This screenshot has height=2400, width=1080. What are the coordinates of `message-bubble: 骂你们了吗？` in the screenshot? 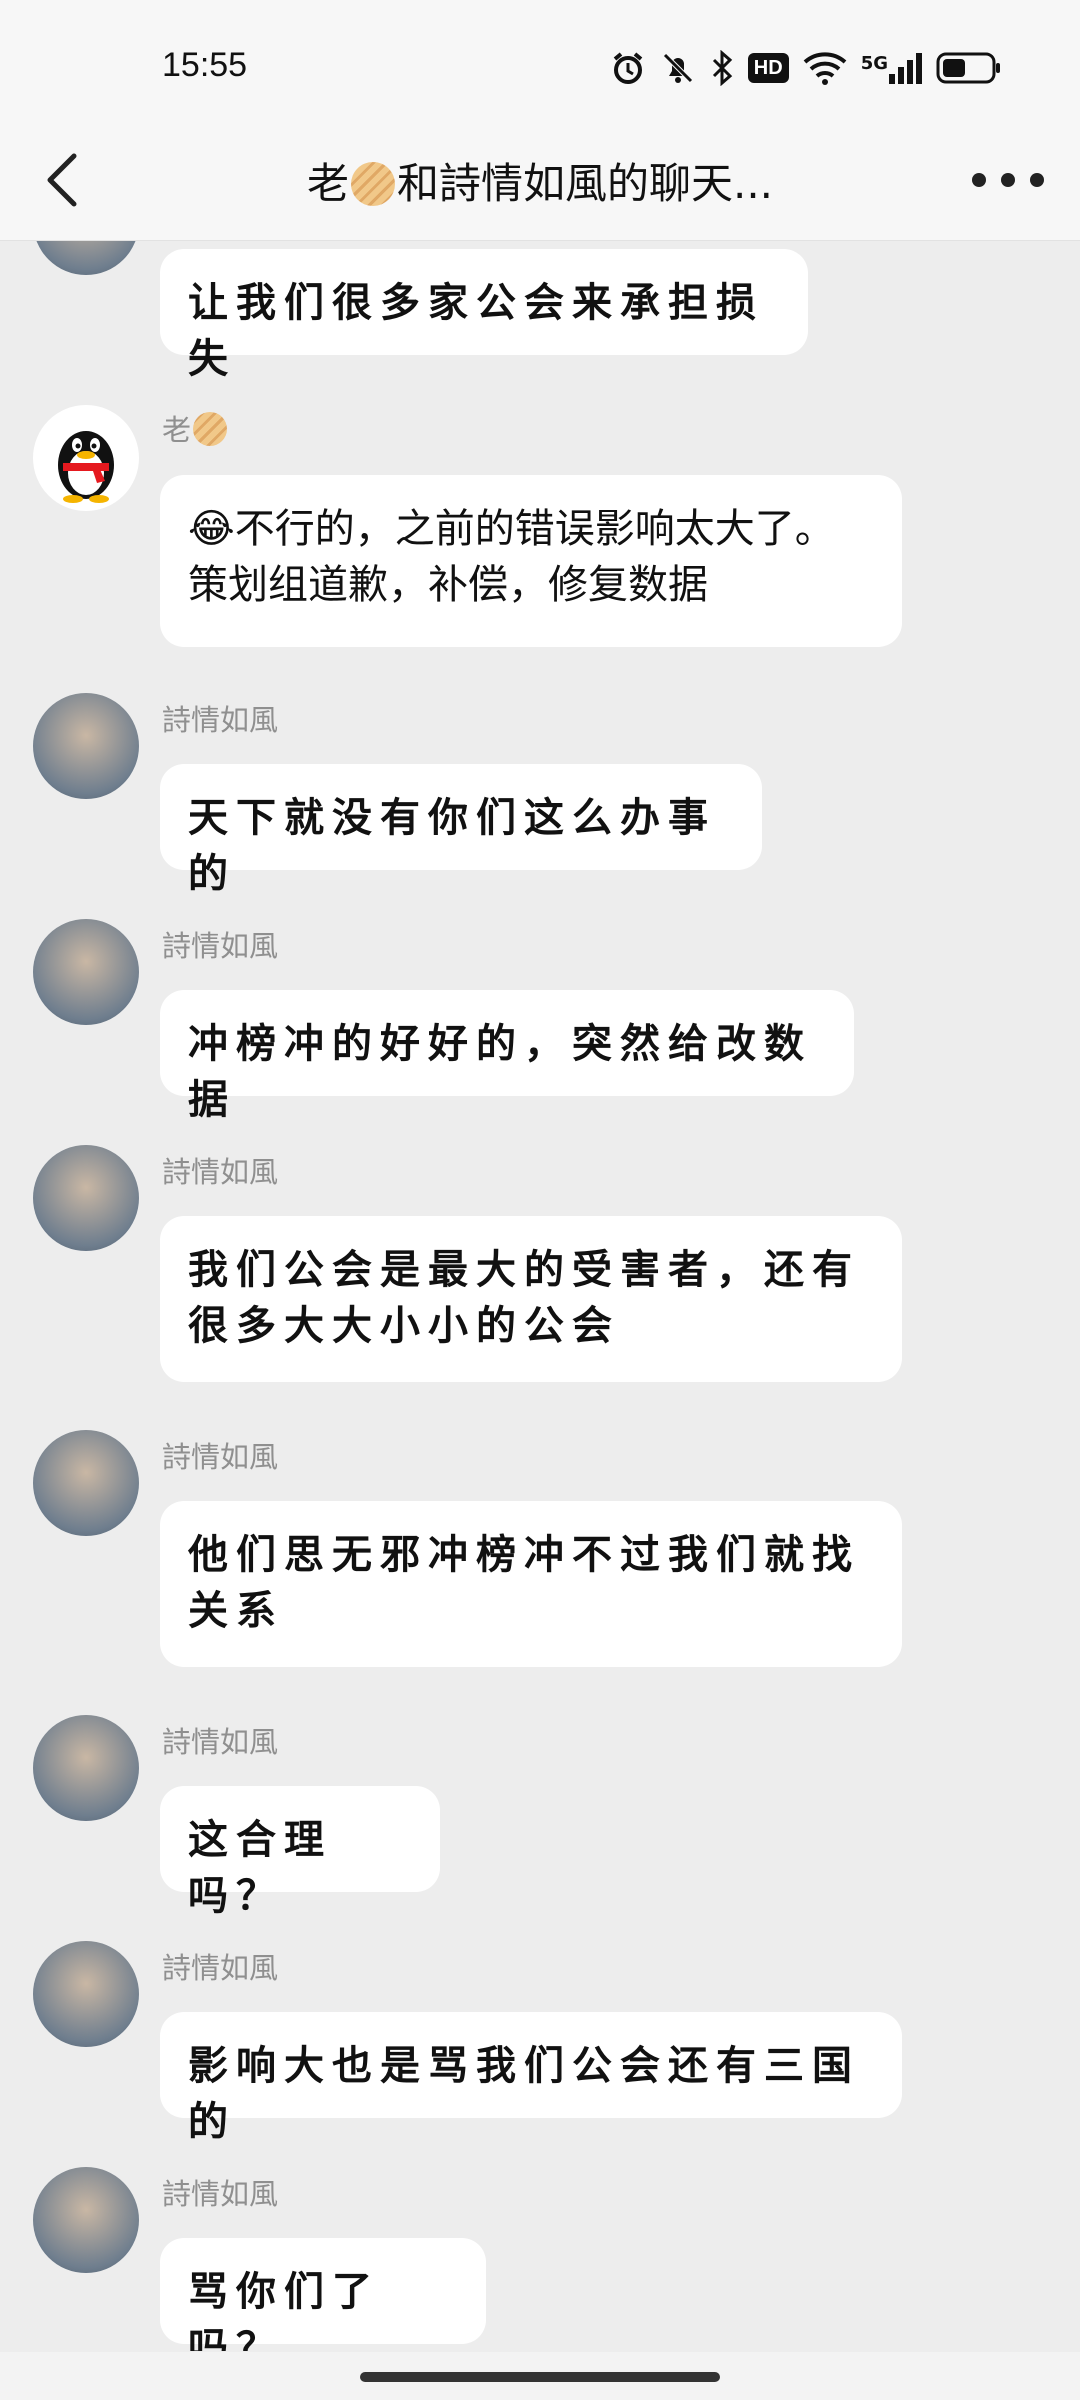 It's located at (323, 2294).